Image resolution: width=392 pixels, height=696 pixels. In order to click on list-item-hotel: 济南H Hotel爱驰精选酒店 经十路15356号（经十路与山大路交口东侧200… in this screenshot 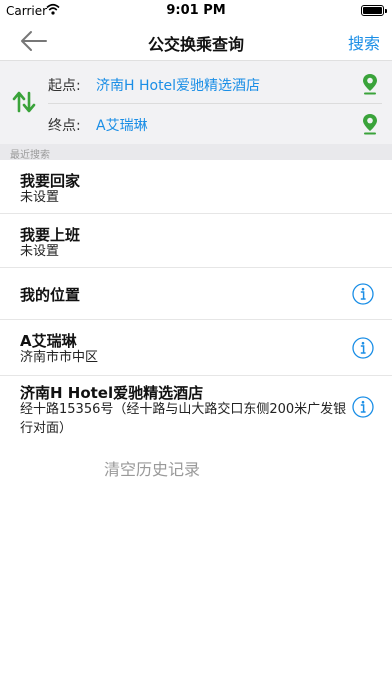, I will do `click(196, 413)`.